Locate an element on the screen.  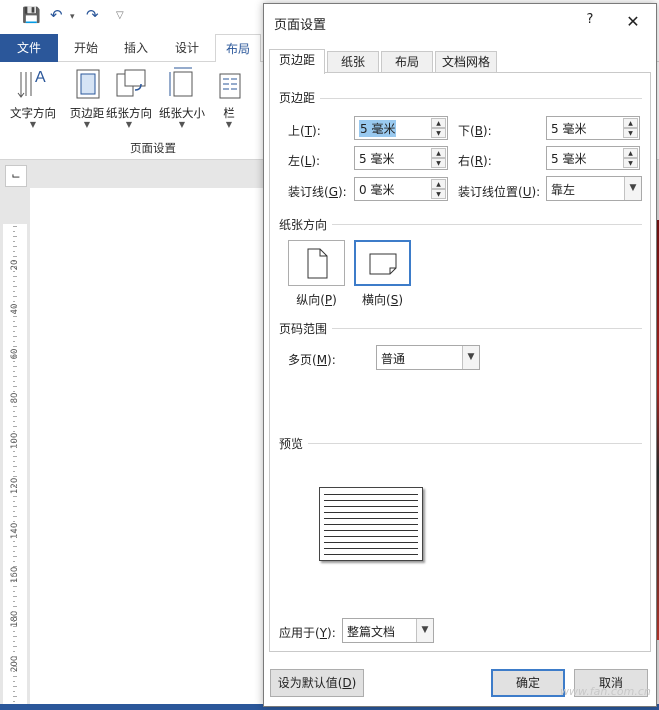
customize-qat-icon: ▽ is located at coordinates (120, 15).